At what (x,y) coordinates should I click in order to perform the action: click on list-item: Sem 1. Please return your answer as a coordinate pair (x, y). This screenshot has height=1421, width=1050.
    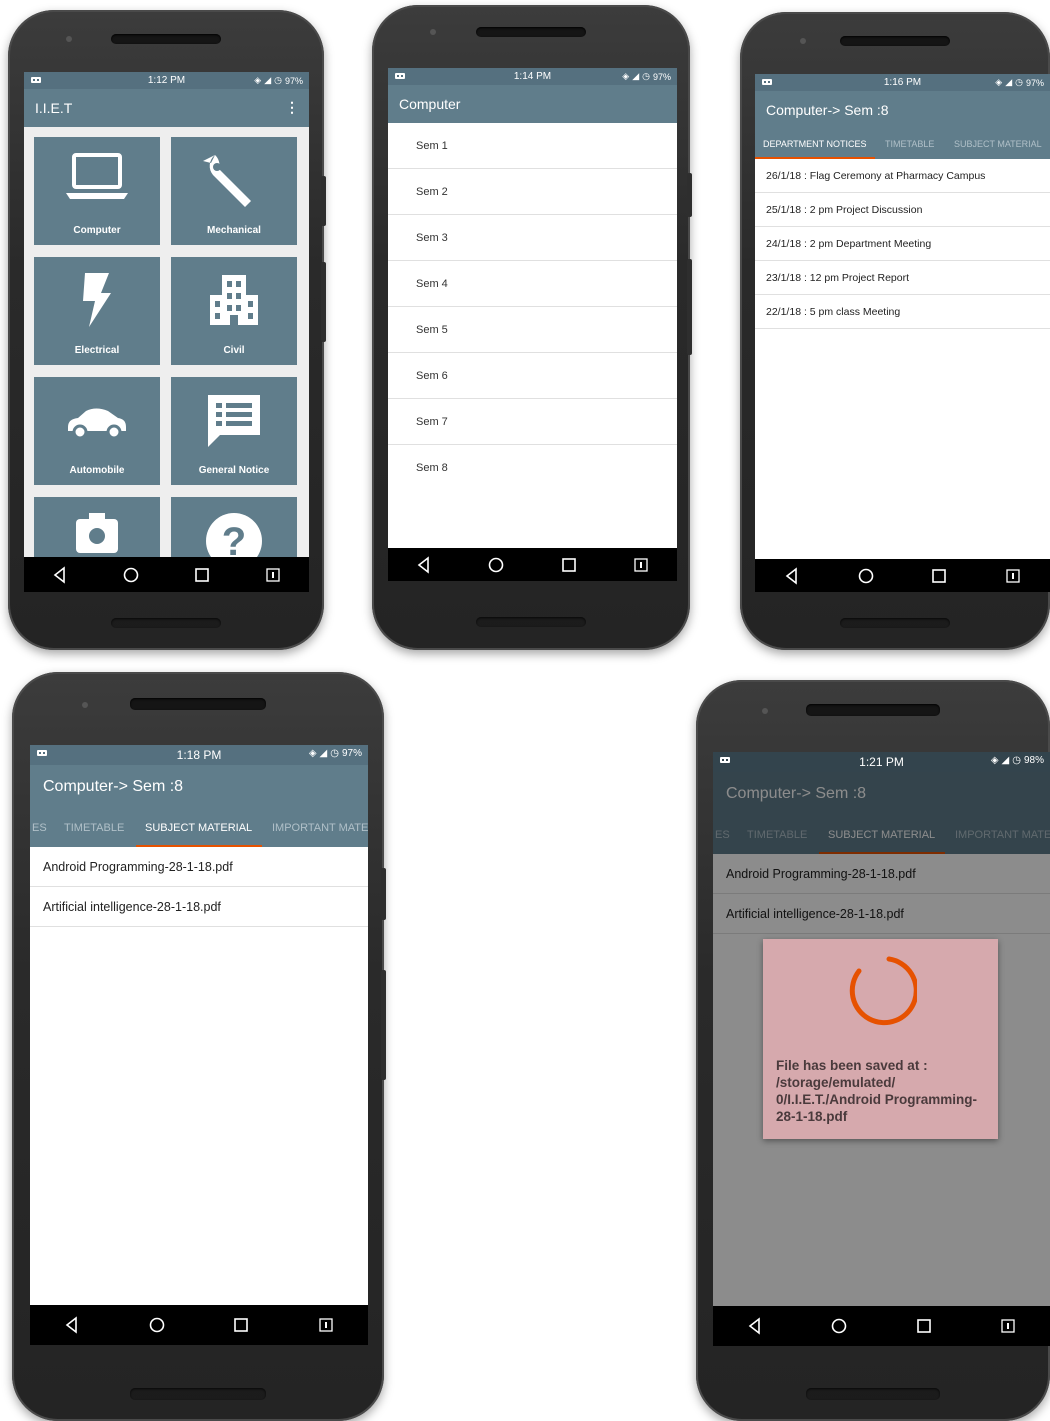
    Looking at the image, I should click on (532, 146).